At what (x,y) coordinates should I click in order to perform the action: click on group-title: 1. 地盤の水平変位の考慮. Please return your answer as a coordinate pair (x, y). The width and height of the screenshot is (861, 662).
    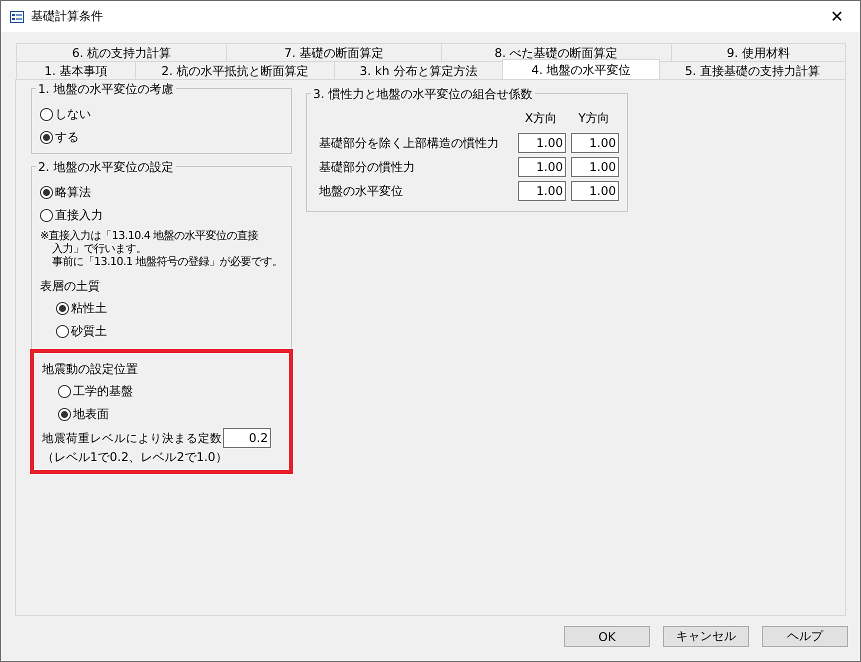
    Looking at the image, I should click on (106, 89).